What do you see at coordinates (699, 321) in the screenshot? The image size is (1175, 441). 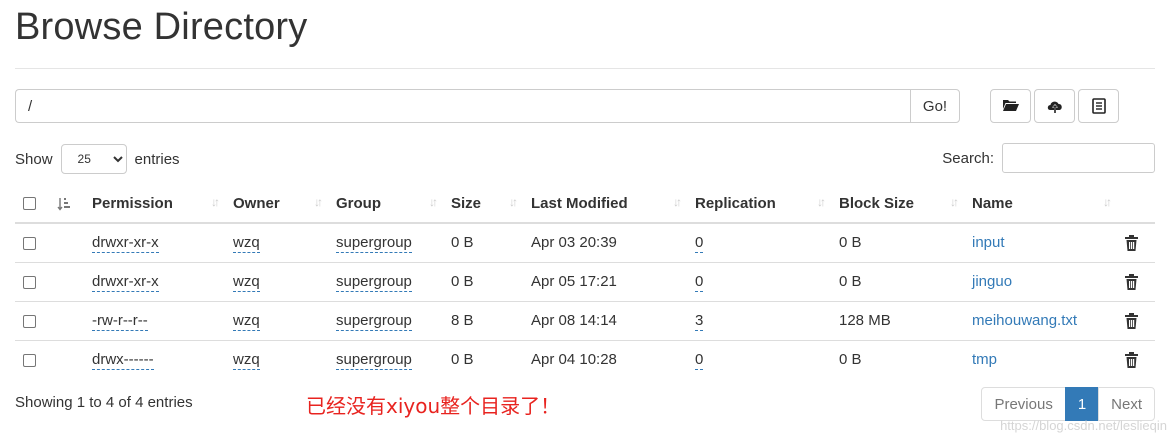 I see `replication-value: 3` at bounding box center [699, 321].